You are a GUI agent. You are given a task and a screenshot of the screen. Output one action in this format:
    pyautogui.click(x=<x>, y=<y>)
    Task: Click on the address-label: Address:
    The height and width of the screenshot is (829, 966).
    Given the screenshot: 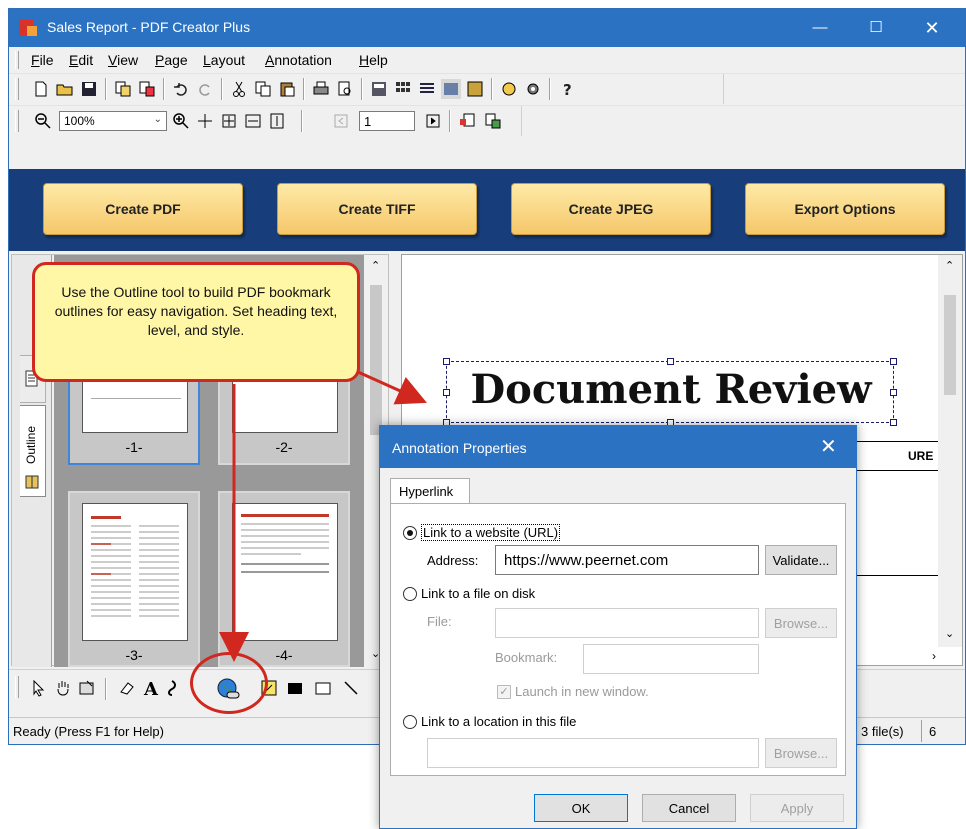 What is the action you would take?
    pyautogui.click(x=453, y=560)
    